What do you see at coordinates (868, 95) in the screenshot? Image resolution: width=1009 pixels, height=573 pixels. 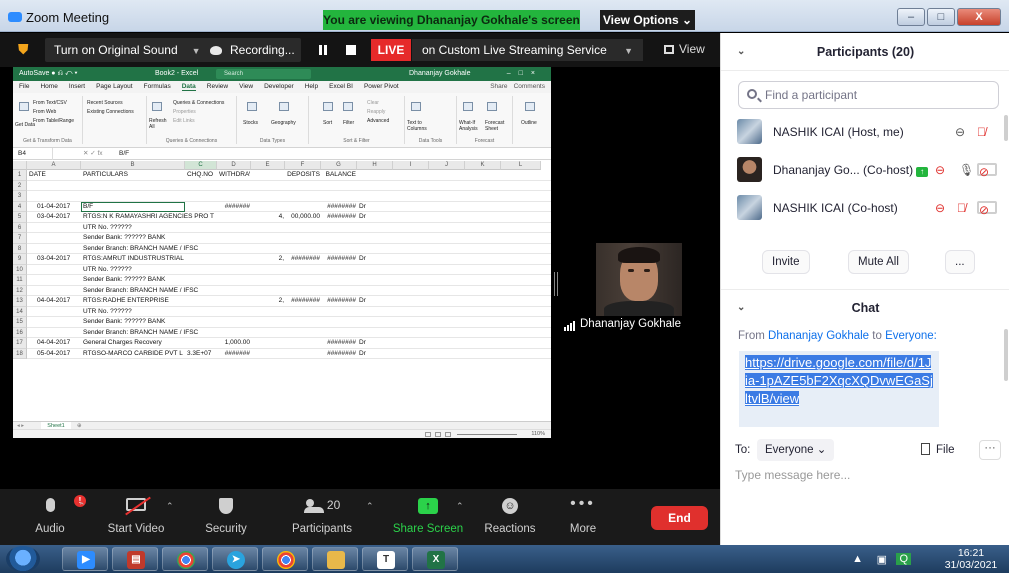 I see `participant-search-input: Find a participant` at bounding box center [868, 95].